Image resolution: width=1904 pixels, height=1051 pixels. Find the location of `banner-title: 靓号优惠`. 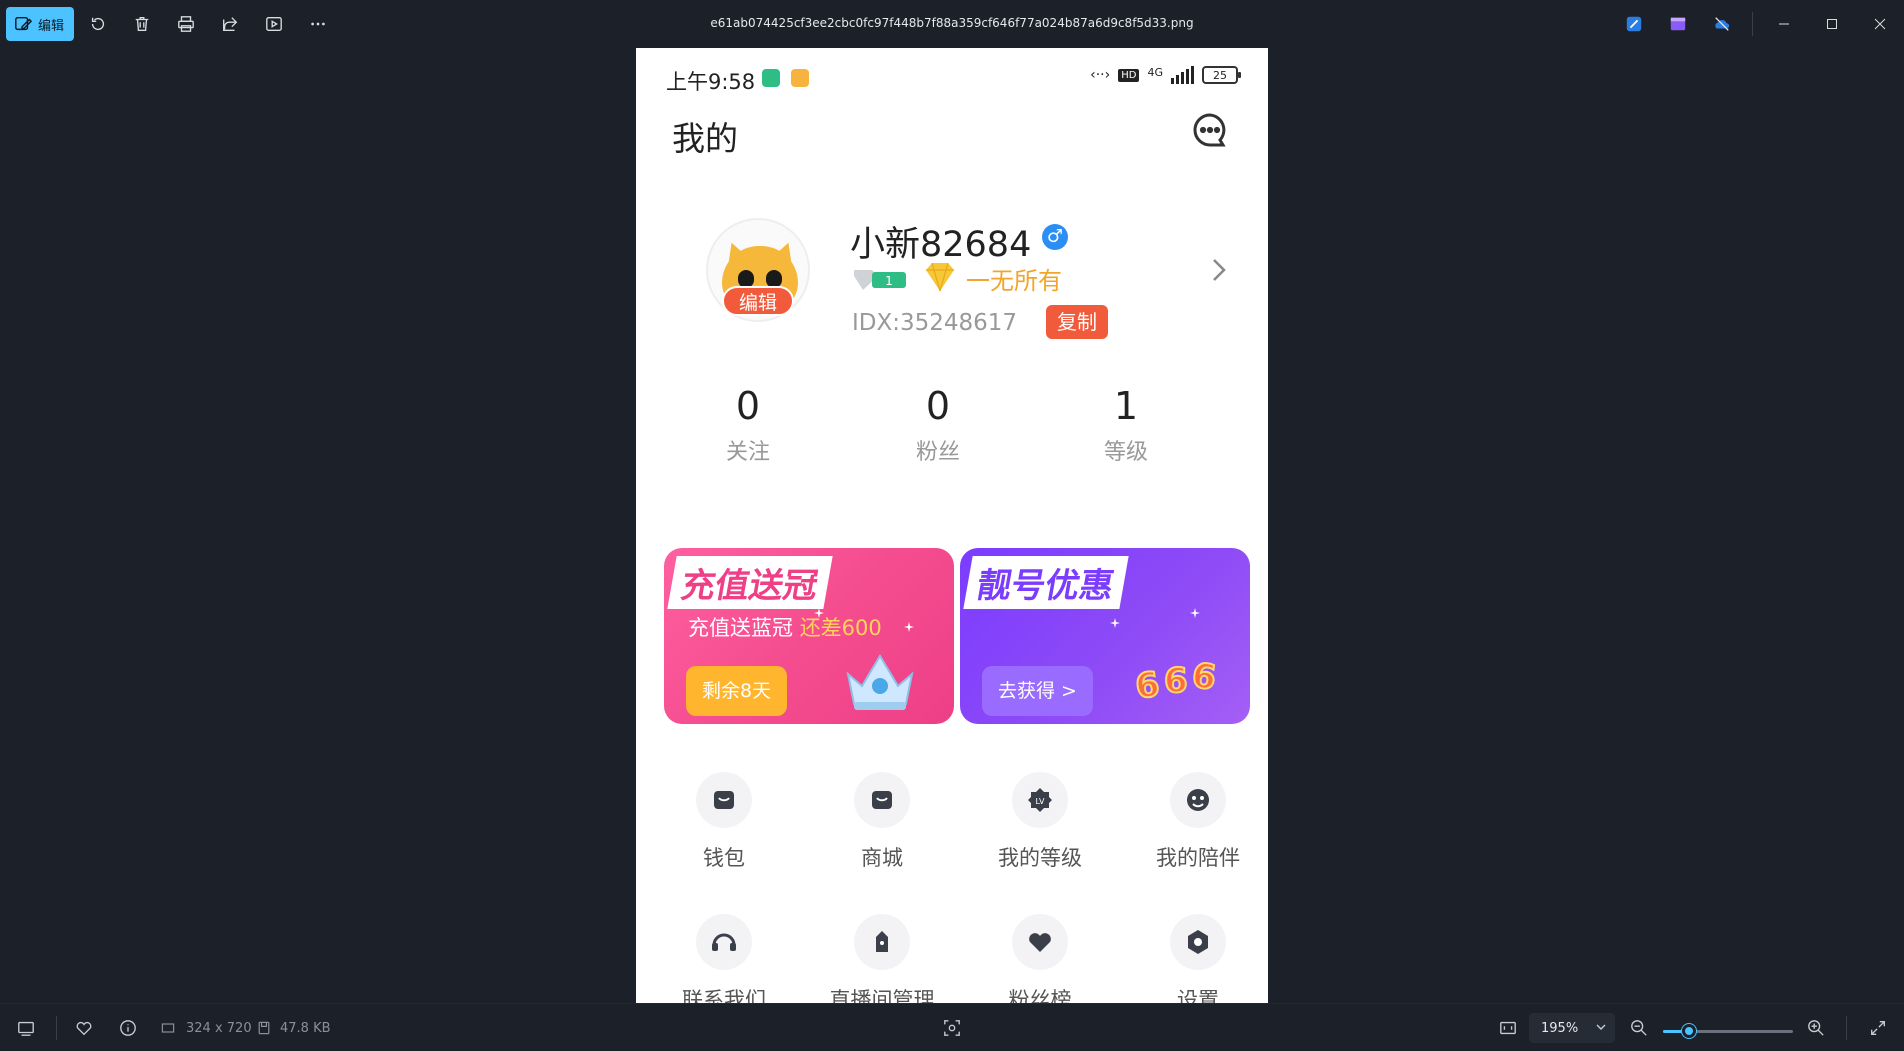

banner-title: 靓号优惠 is located at coordinates (1046, 582).